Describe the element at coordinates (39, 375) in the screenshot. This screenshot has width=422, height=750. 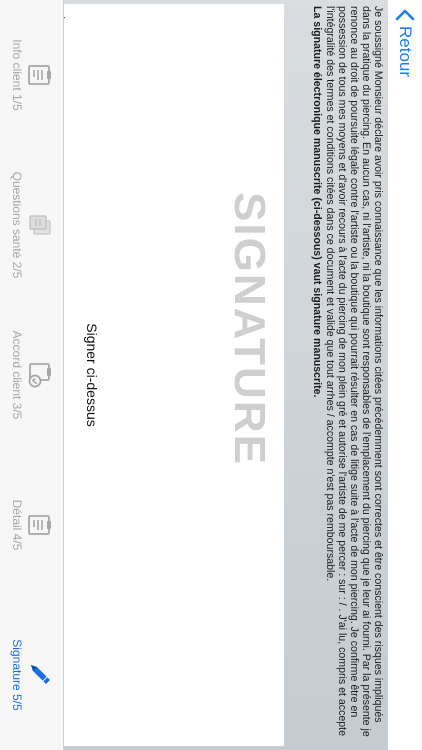
I see `clipboard-check-icon` at that location.